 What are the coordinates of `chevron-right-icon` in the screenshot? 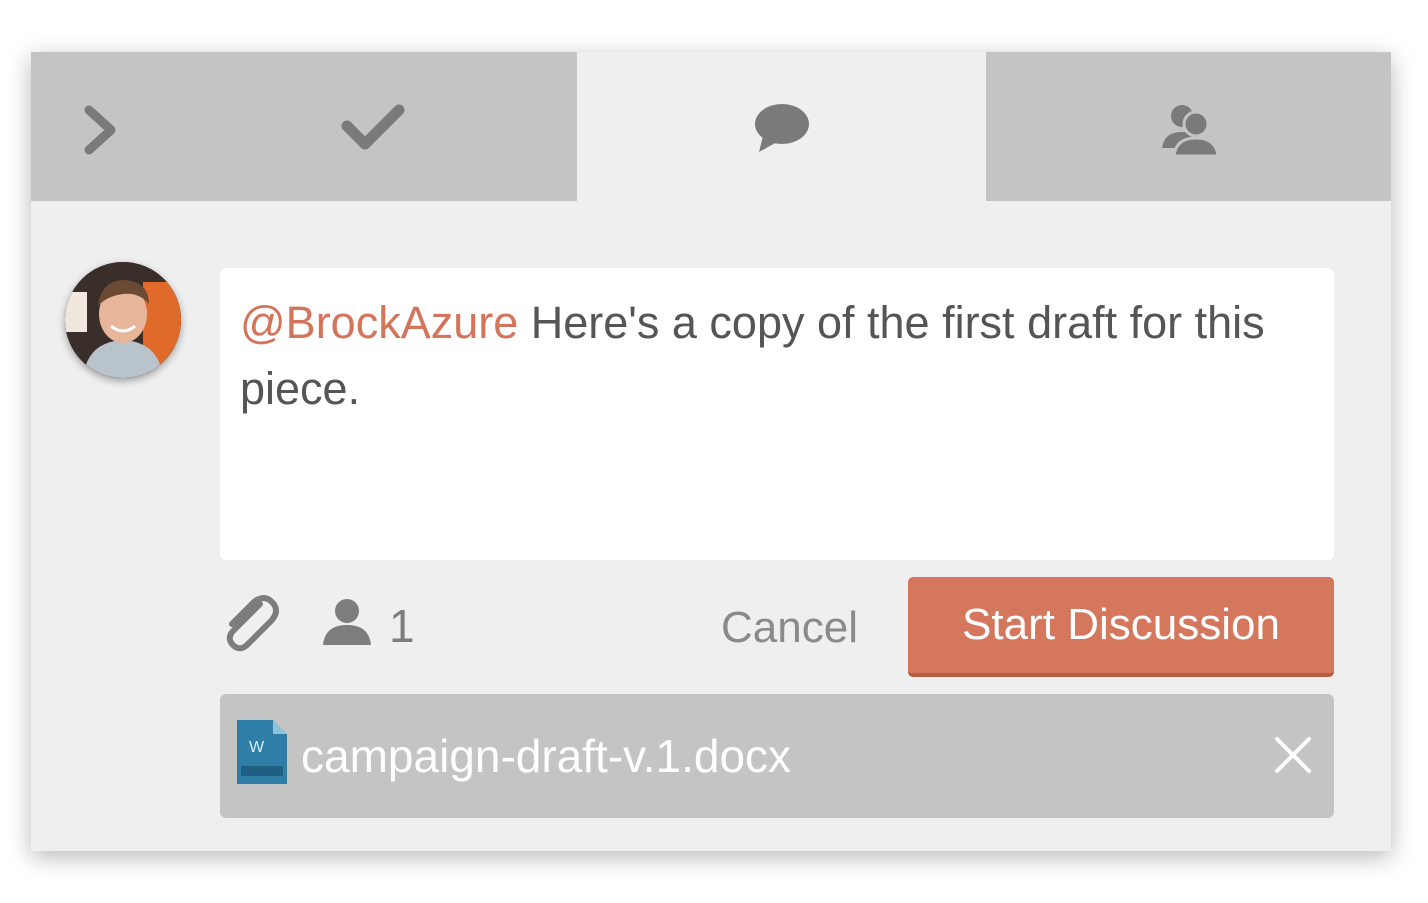 It's located at (100, 130).